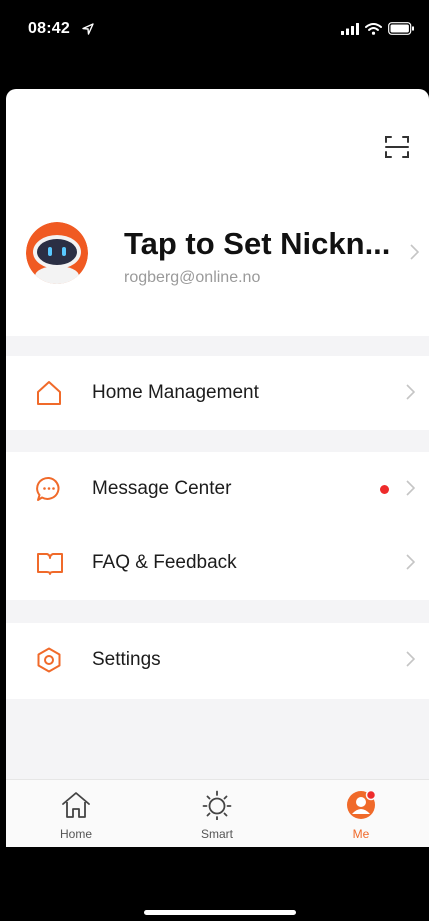  I want to click on status-time: 08:42, so click(49, 28).